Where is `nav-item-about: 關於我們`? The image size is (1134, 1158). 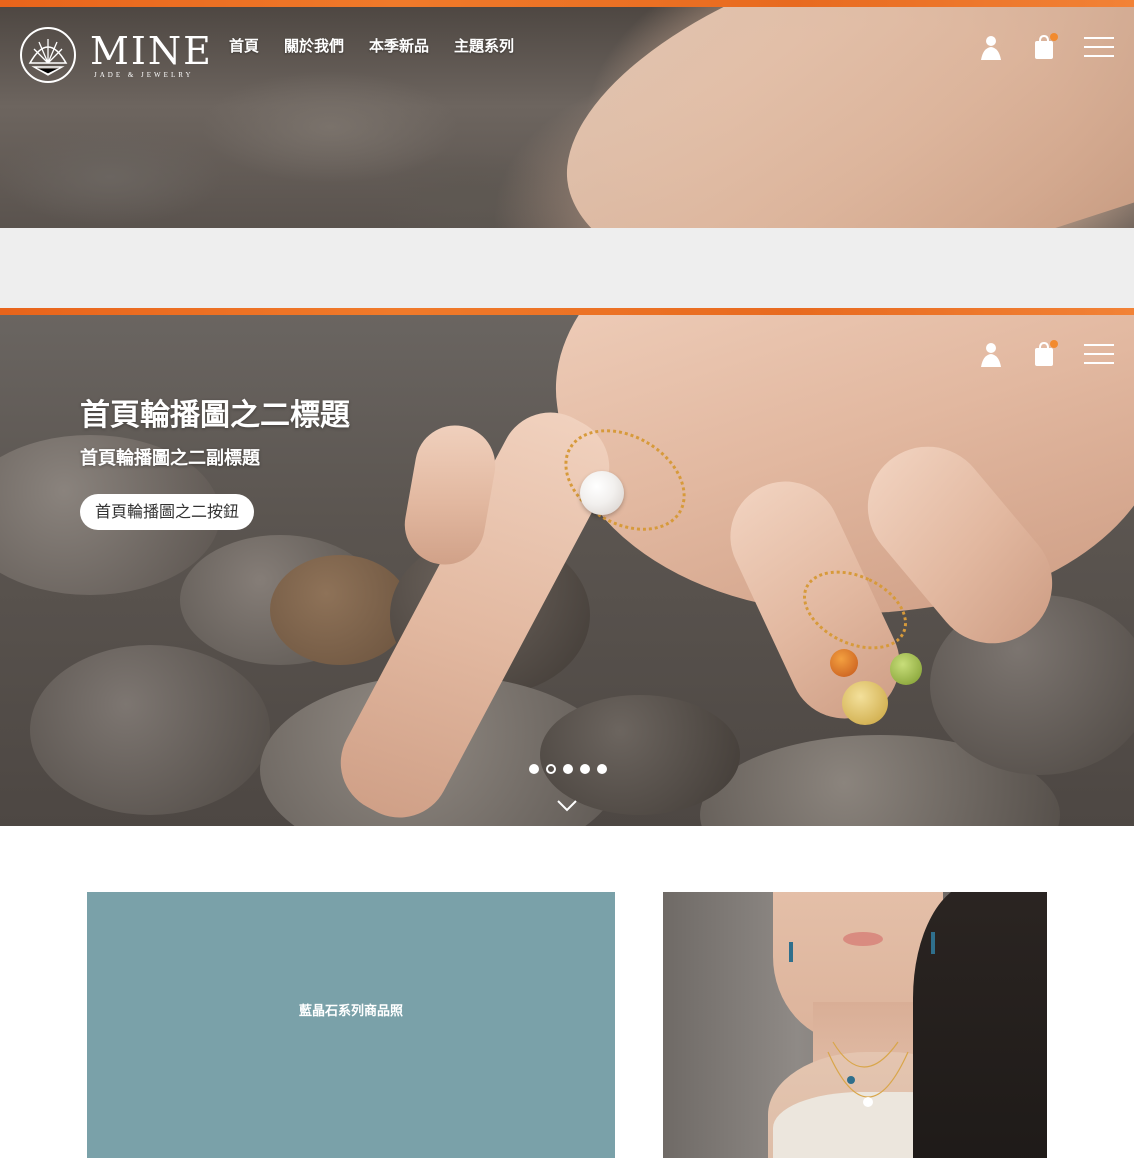
nav-item-about: 關於我們 is located at coordinates (314, 46).